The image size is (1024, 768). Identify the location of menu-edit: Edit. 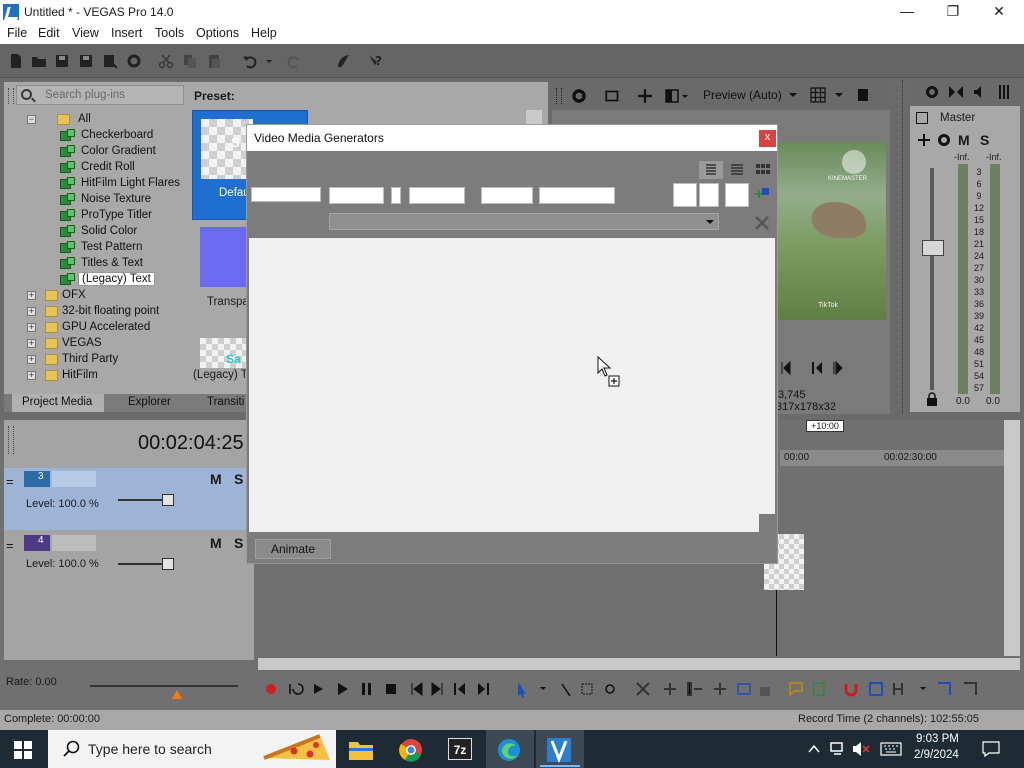
(49, 33).